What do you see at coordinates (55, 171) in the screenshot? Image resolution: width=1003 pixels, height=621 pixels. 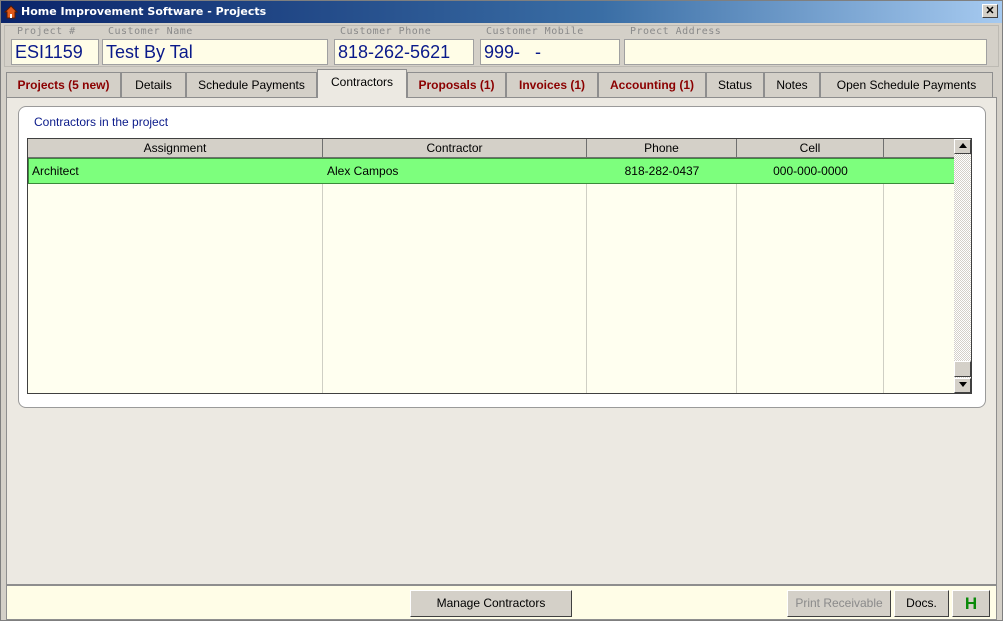 I see `cell-assignment: Architect` at bounding box center [55, 171].